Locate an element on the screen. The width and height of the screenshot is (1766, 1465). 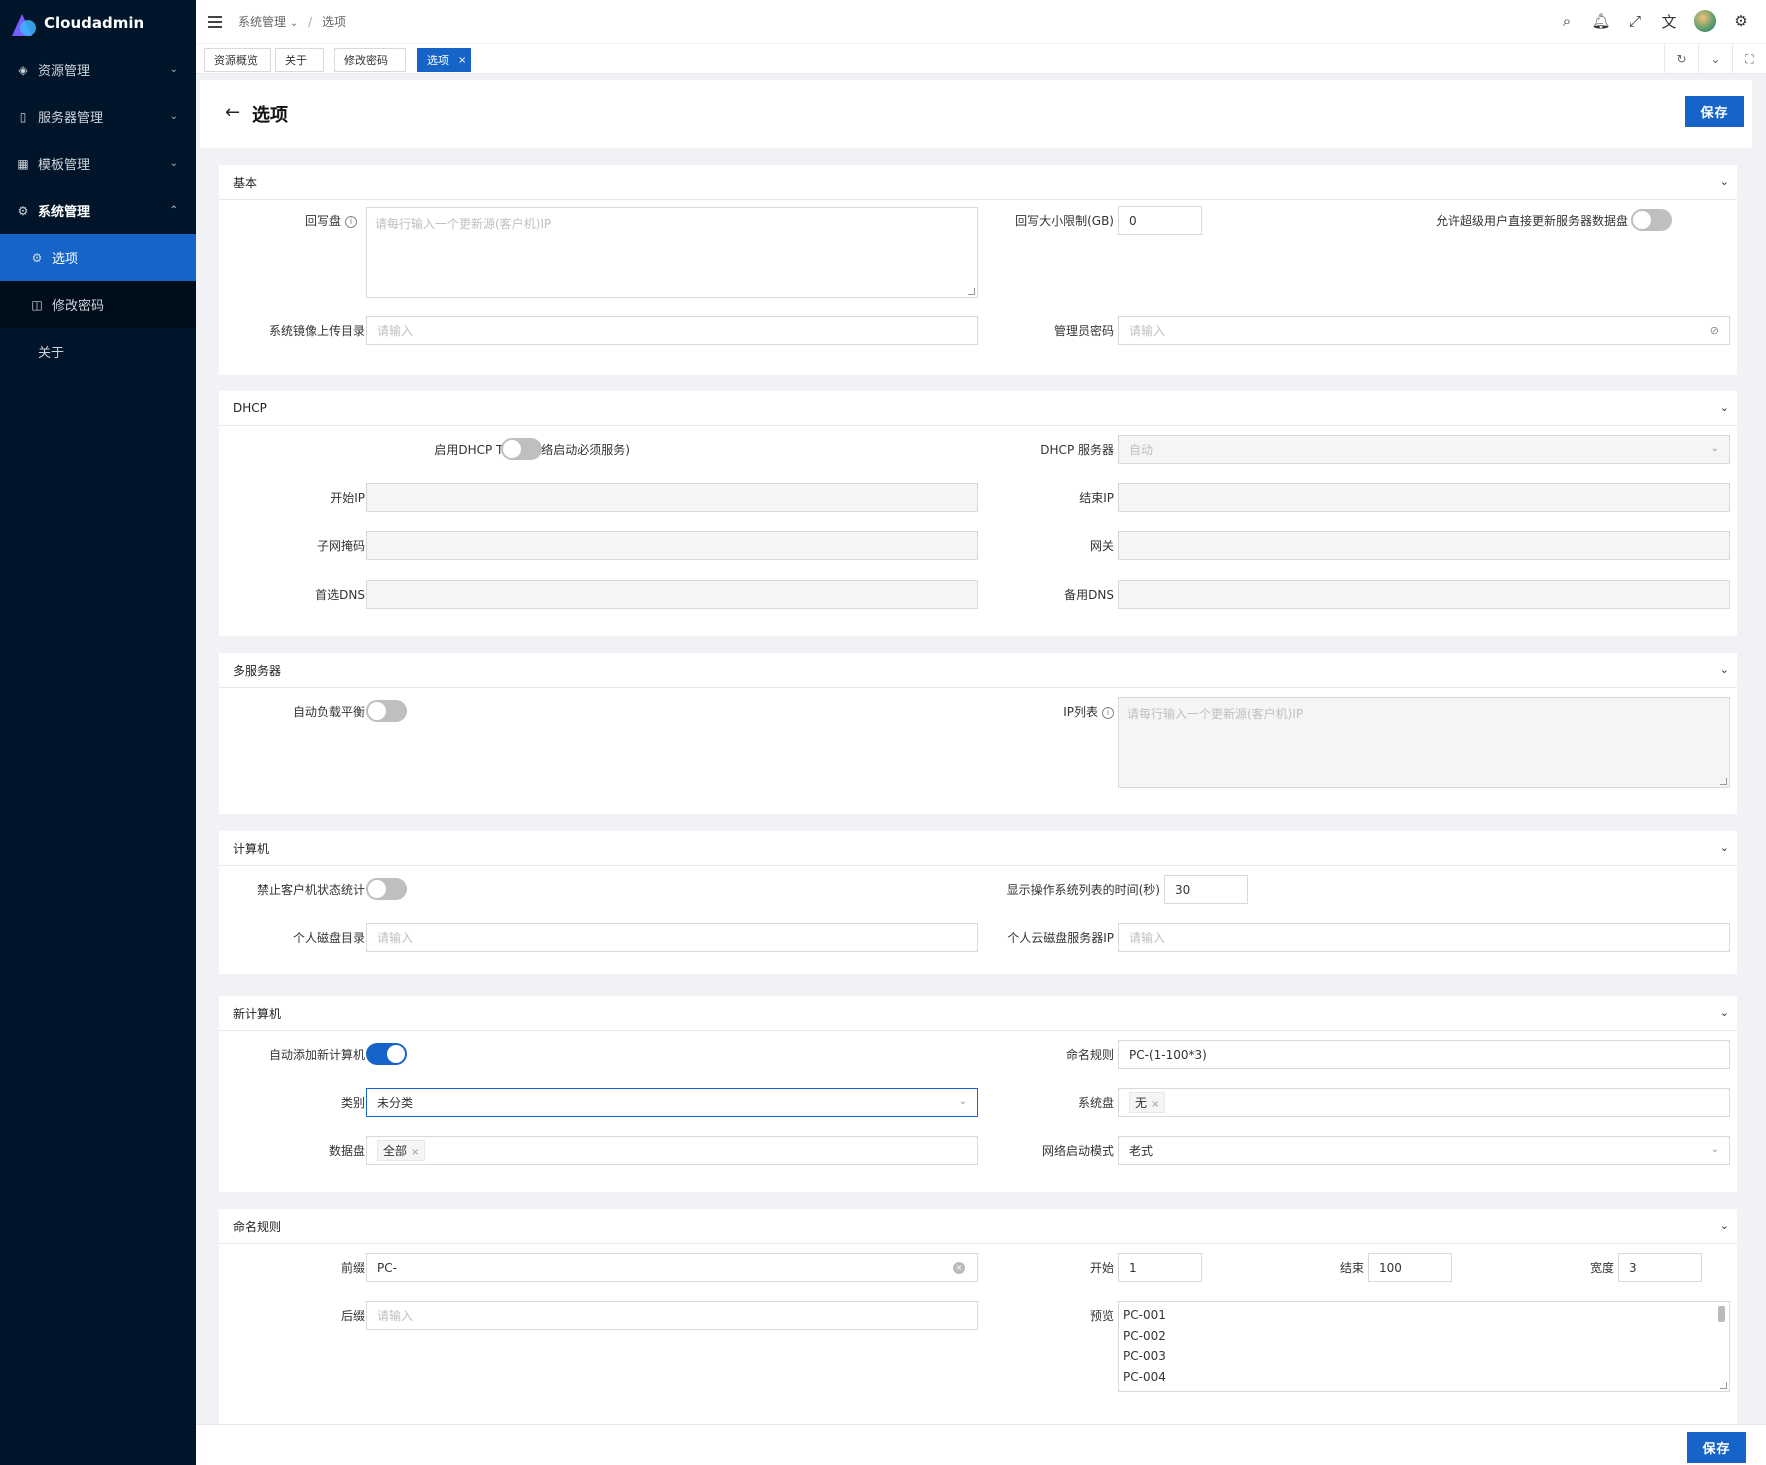
disable-stat-toggle is located at coordinates (386, 889).